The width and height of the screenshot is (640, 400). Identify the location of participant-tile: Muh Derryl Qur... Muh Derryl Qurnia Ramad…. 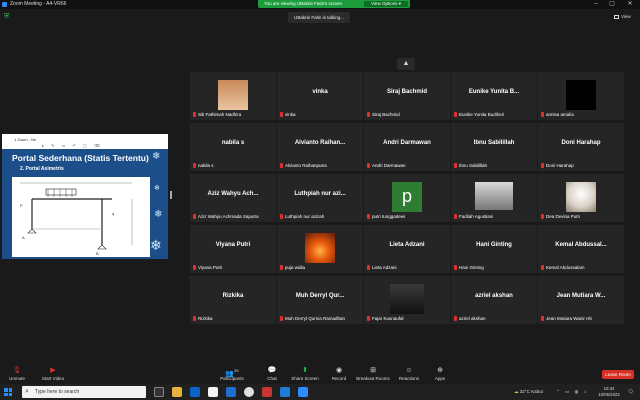
(320, 300).